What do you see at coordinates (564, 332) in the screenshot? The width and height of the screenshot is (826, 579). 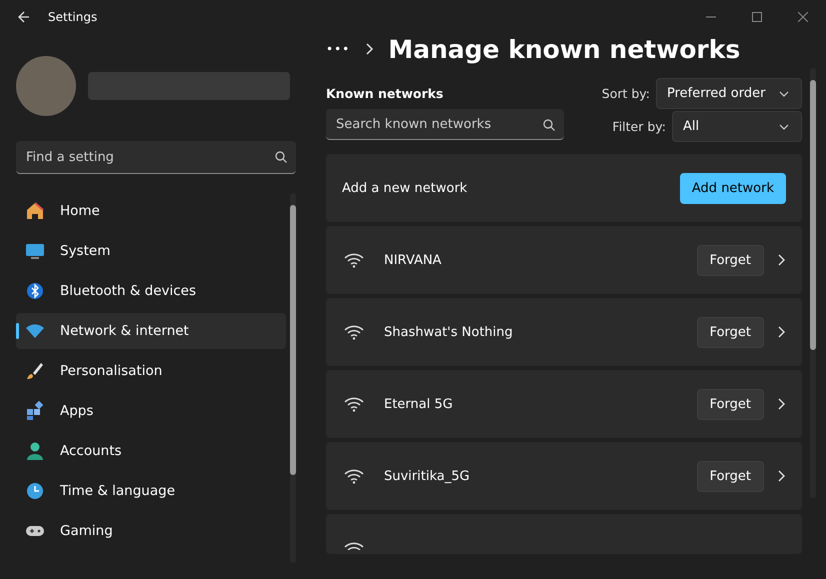 I see `network-row: Shashwat's Nothing Forget` at bounding box center [564, 332].